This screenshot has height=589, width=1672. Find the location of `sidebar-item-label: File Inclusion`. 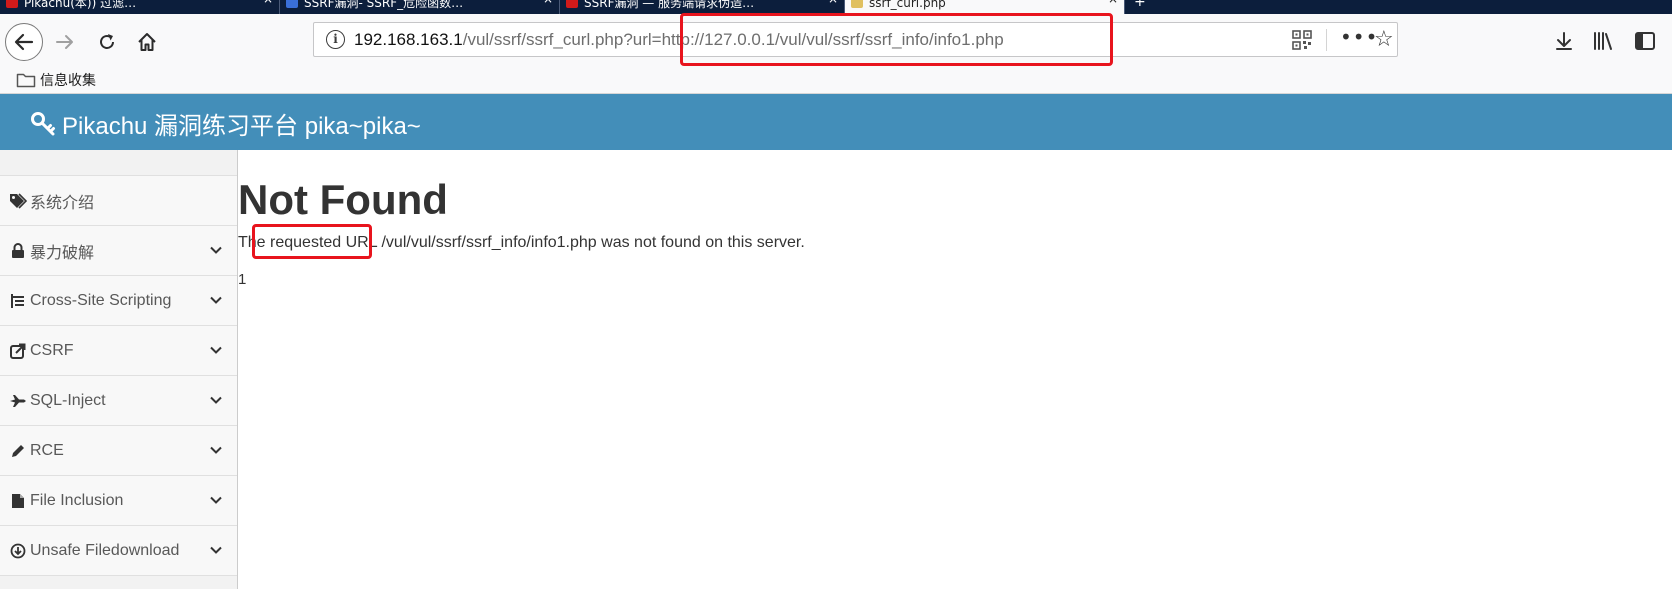

sidebar-item-label: File Inclusion is located at coordinates (77, 500).